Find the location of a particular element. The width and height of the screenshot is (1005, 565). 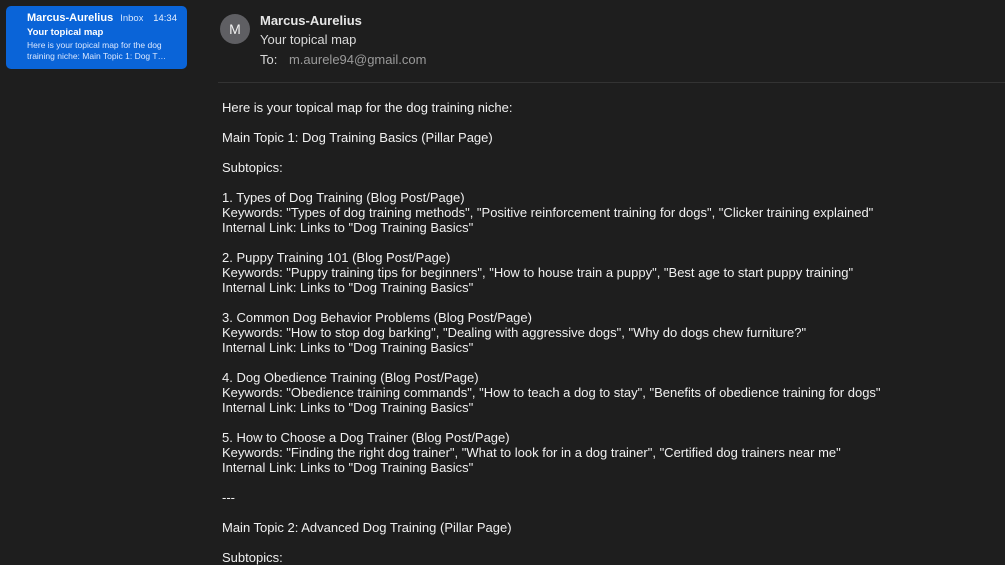

to-label: To: is located at coordinates (269, 59).